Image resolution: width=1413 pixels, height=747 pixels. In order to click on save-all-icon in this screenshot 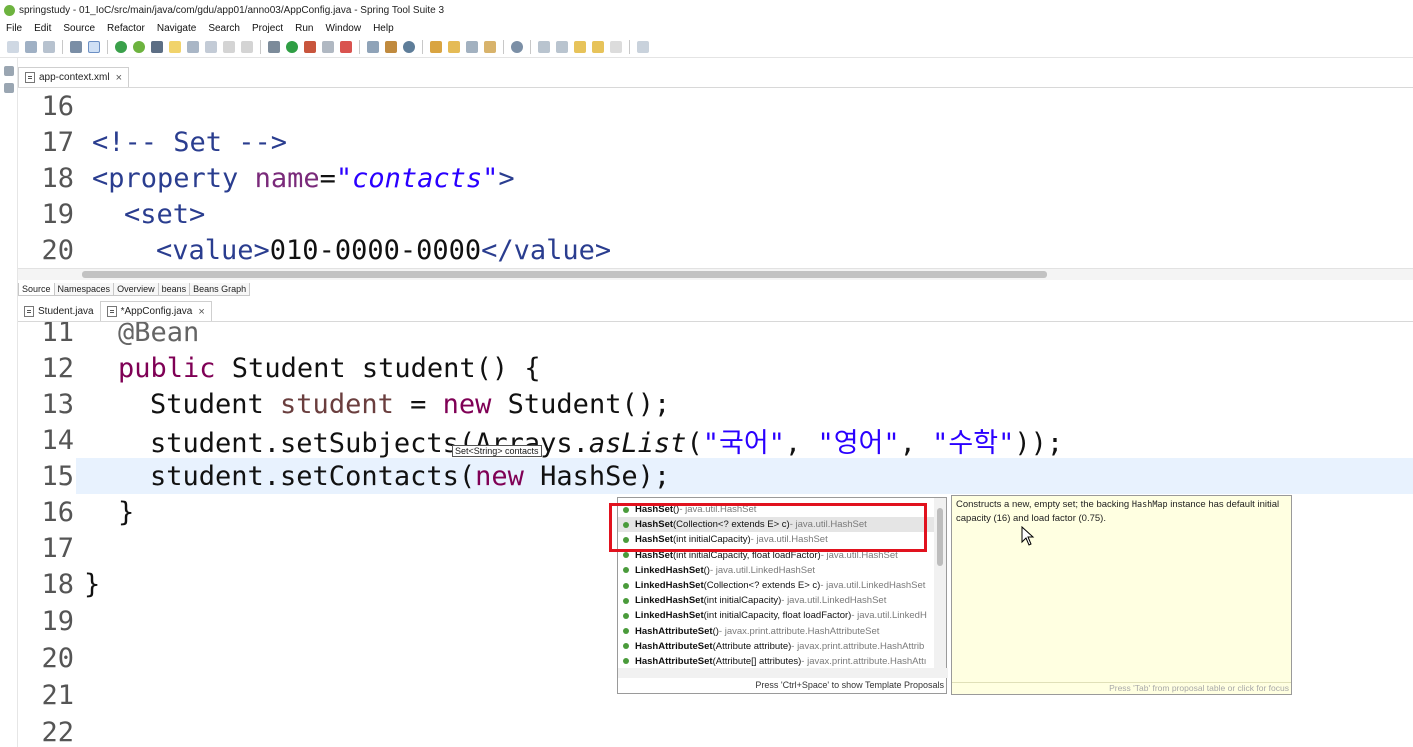, I will do `click(49, 46)`.